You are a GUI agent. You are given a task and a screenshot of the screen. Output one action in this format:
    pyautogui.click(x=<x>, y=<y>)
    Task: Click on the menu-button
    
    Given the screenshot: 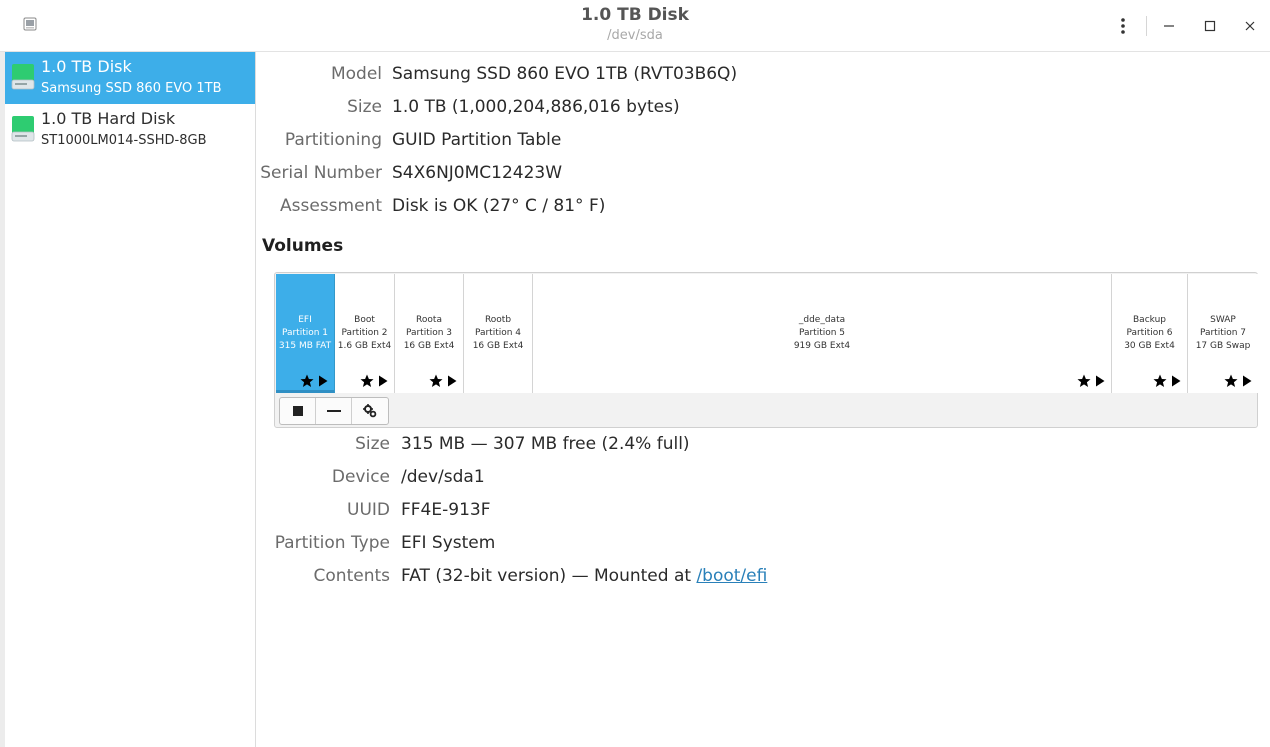 What is the action you would take?
    pyautogui.click(x=1123, y=26)
    